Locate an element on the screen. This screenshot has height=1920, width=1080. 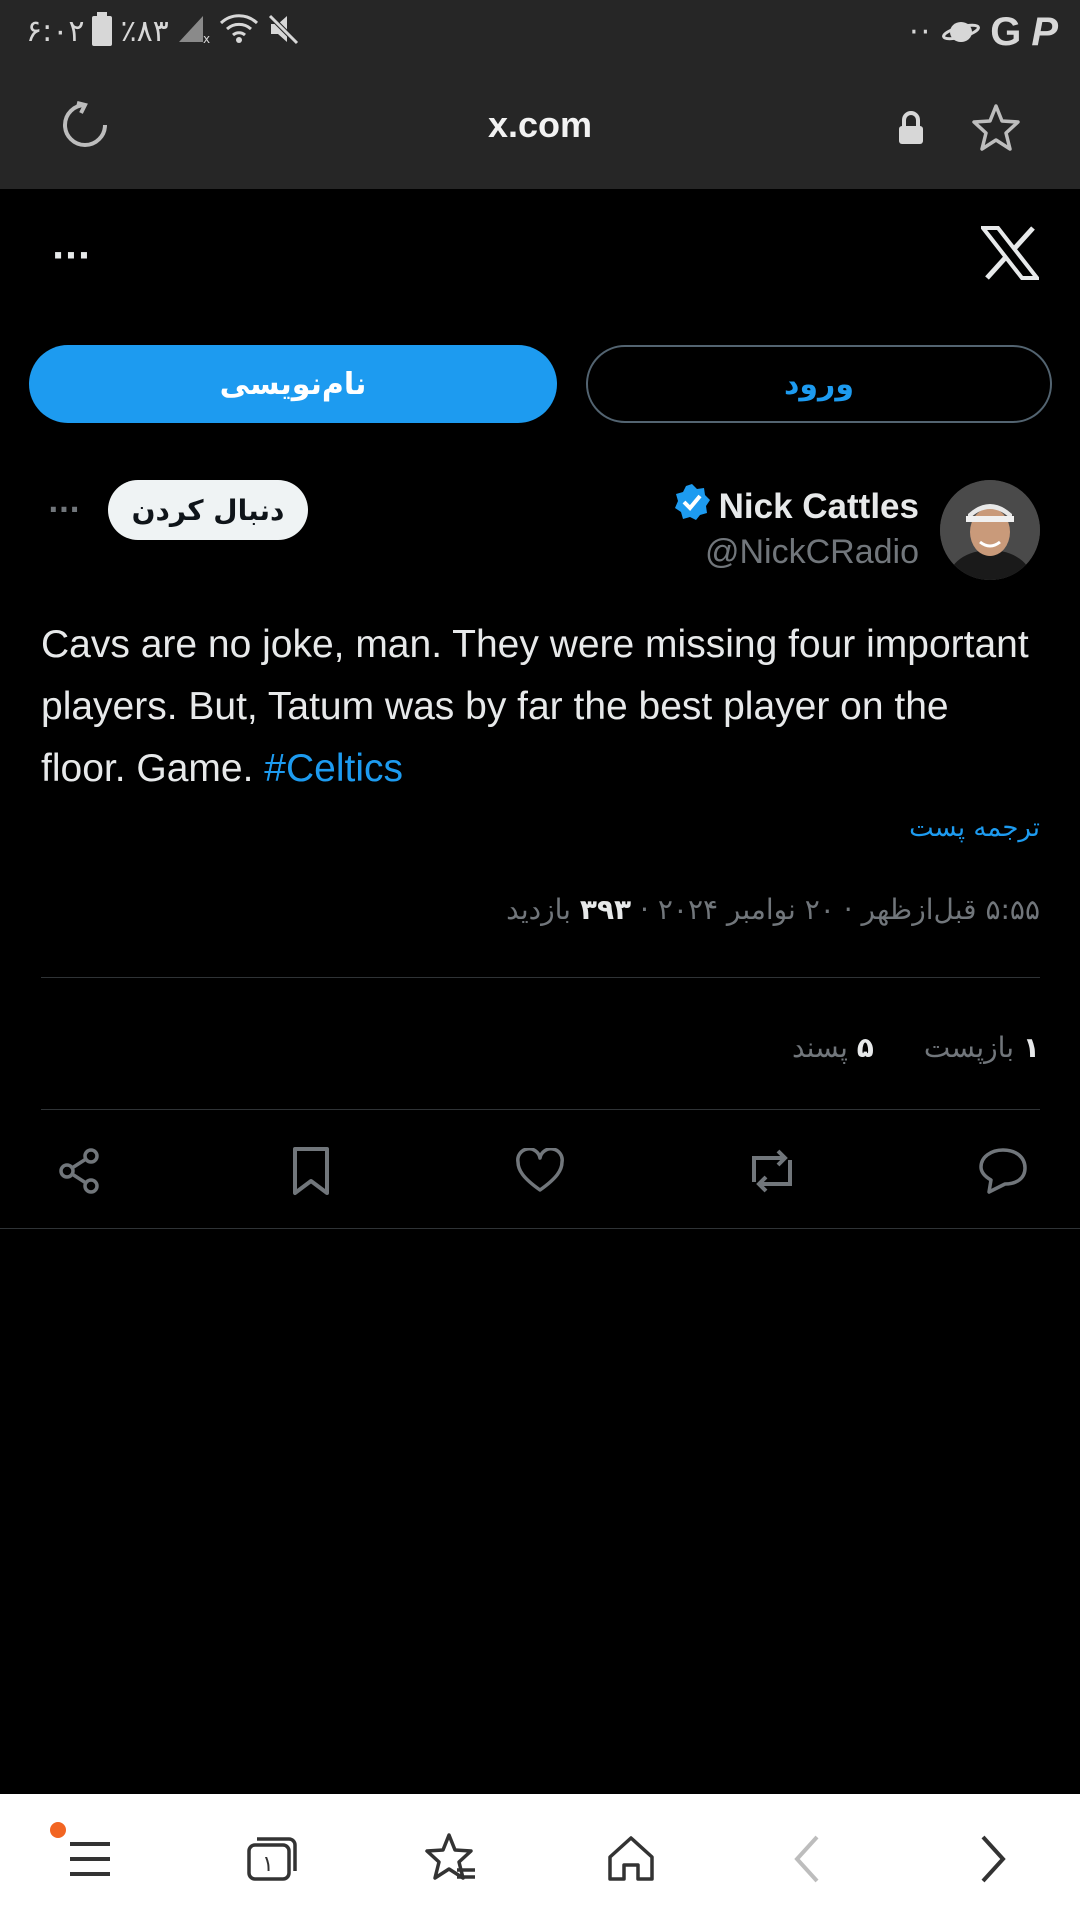
follow-button: دنبال کردن is located at coordinates (208, 510).